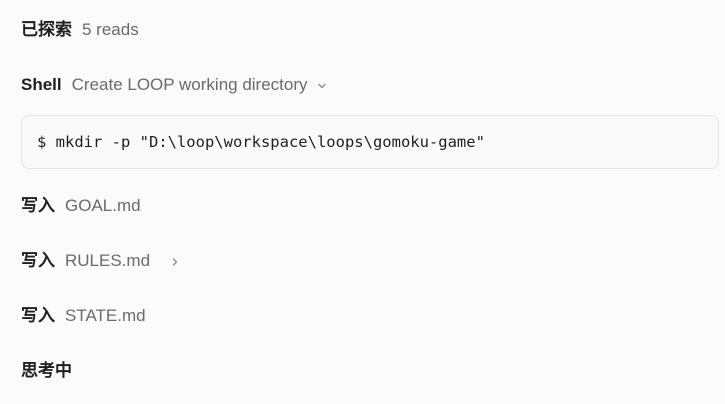 This screenshot has width=725, height=404. What do you see at coordinates (103, 205) in the screenshot?
I see `write-file-name: GOAL.md` at bounding box center [103, 205].